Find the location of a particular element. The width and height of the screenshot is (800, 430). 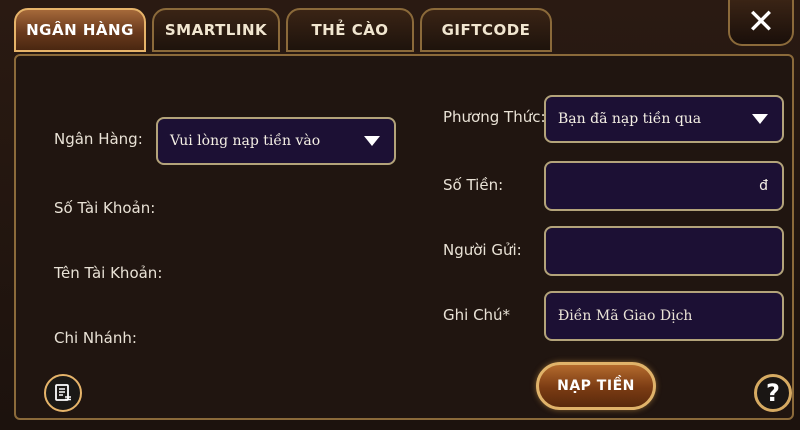

amount-input: đ is located at coordinates (664, 186).